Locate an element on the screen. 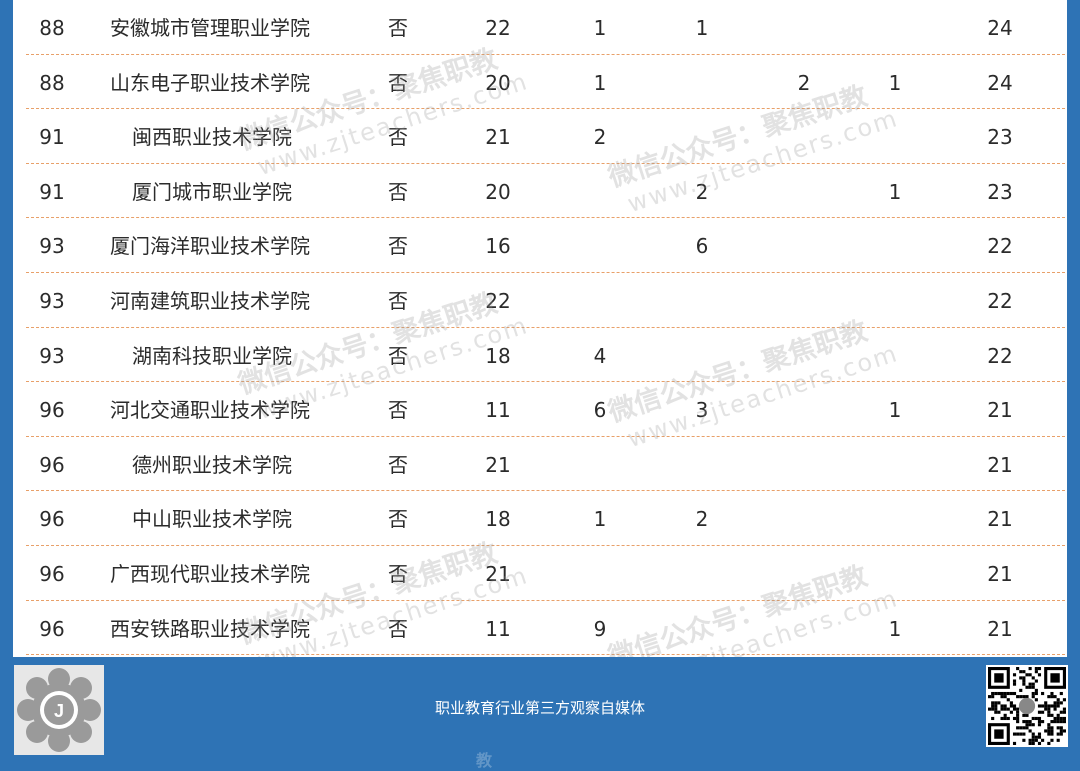 The height and width of the screenshot is (771, 1080). table-row: 88 安徽城市管理职业学院 否 22 1 1 24 is located at coordinates (545, 27).